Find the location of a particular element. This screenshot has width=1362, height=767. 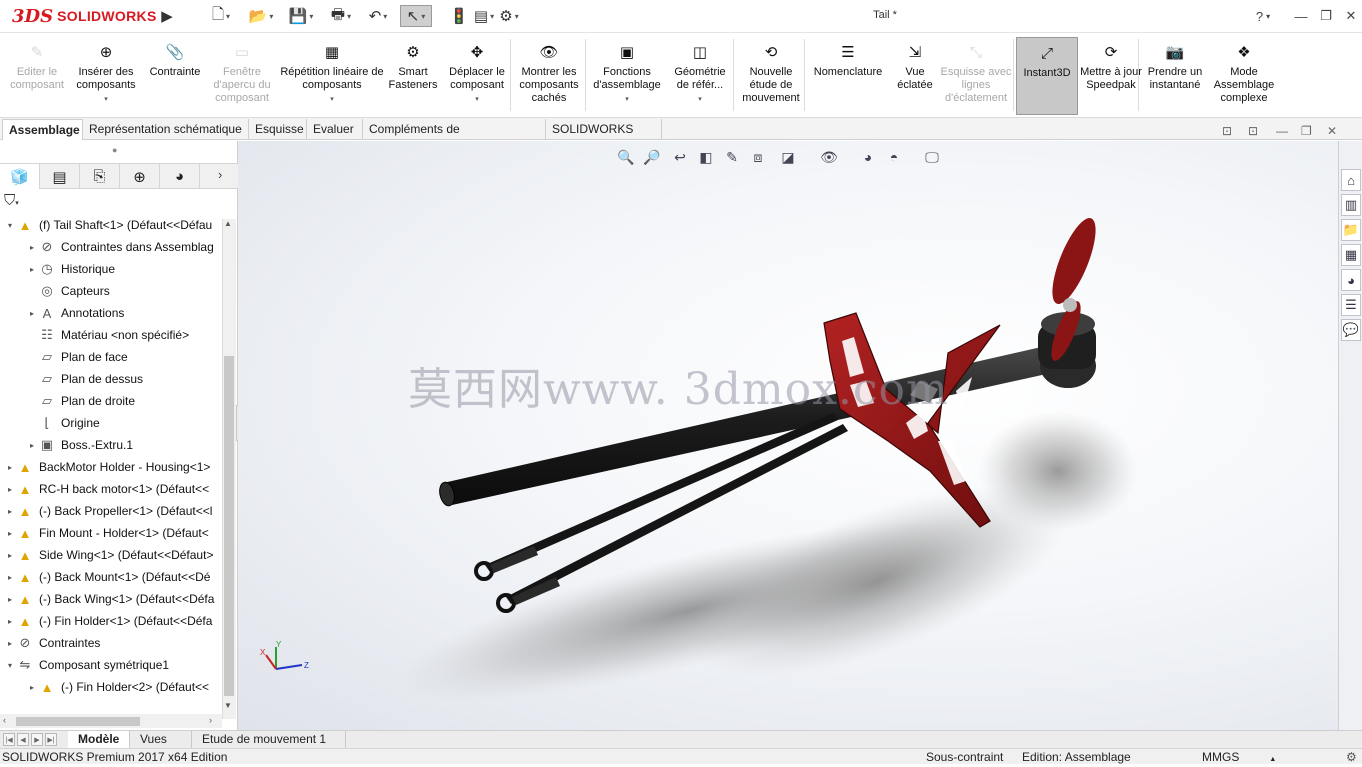

tree-horizontal-scroll-thumb is located at coordinates (78, 721).